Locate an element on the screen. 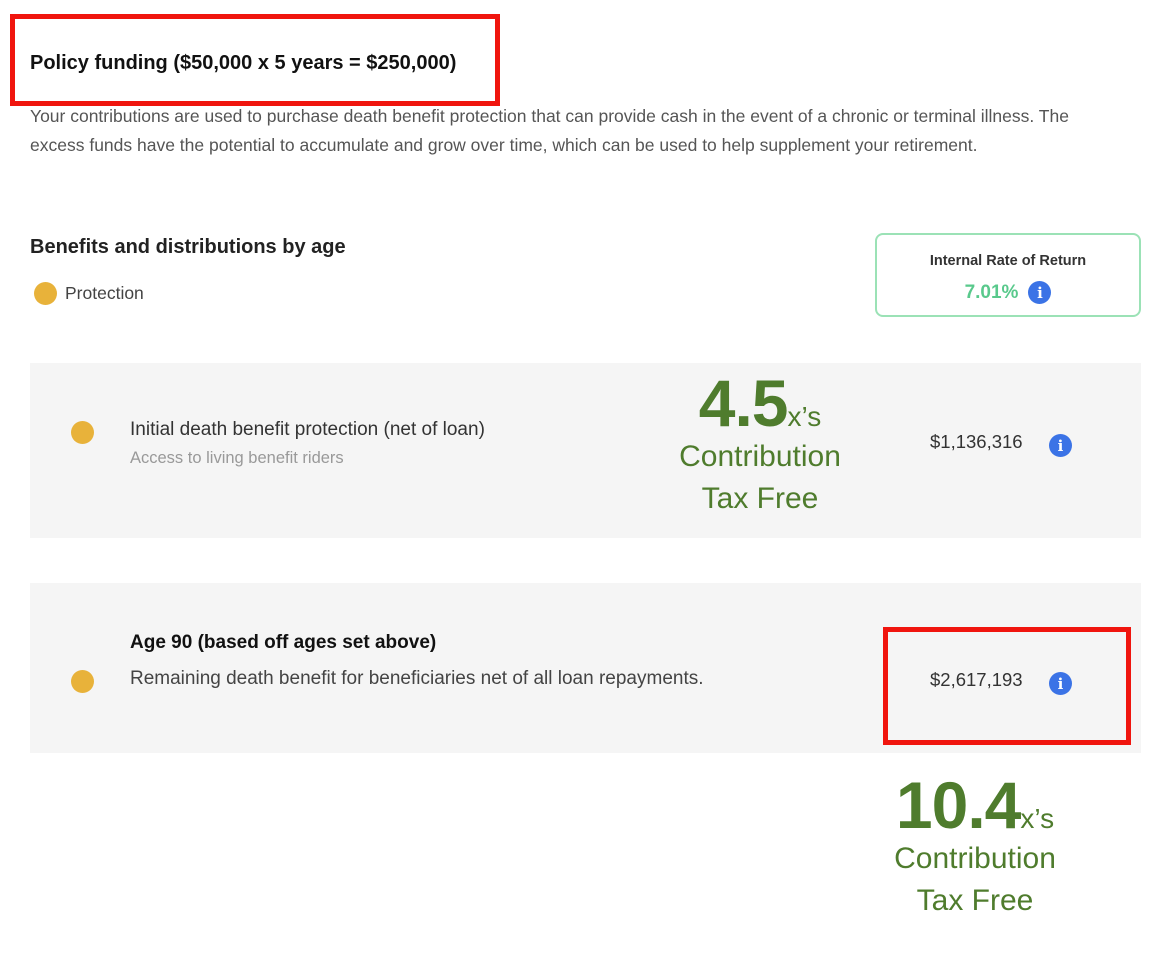 The width and height of the screenshot is (1154, 959). age-90-multiple: 10.4x’s is located at coordinates (975, 805).